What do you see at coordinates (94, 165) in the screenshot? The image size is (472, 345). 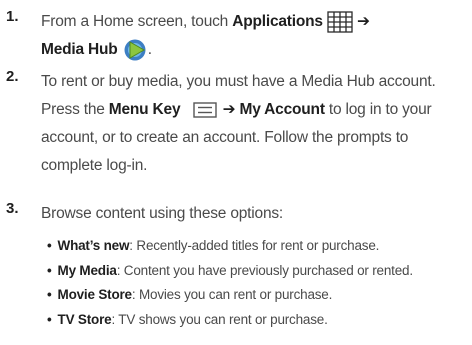 I see `step-2-line-4: complete log-in.` at bounding box center [94, 165].